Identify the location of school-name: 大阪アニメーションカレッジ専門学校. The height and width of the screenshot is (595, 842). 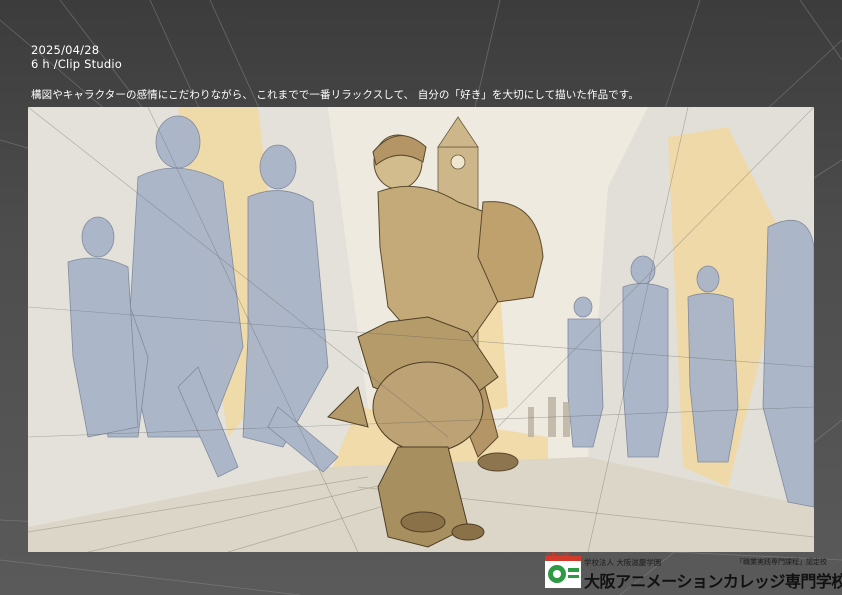
(713, 581).